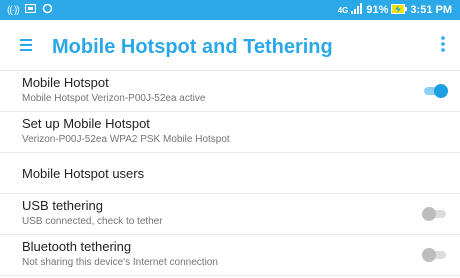  I want to click on setting-mobile-hotspot-users: Mobile Hotspot users, so click(230, 173).